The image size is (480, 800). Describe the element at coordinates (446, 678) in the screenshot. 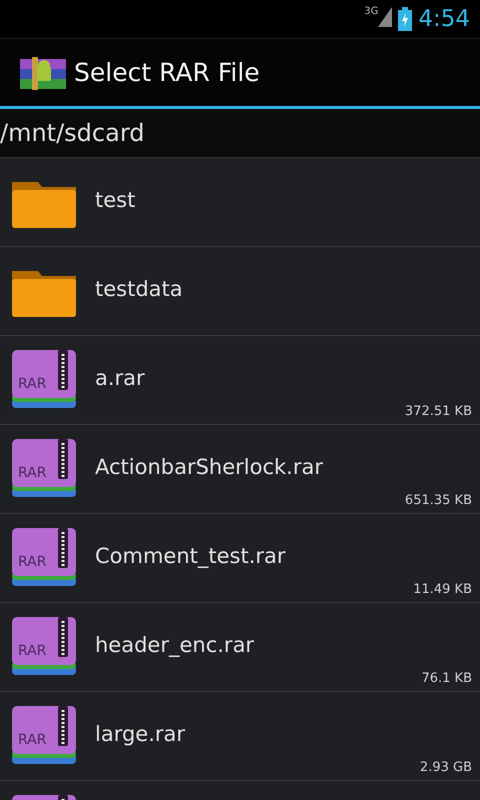

I see `file-size: 76.1 KB` at that location.